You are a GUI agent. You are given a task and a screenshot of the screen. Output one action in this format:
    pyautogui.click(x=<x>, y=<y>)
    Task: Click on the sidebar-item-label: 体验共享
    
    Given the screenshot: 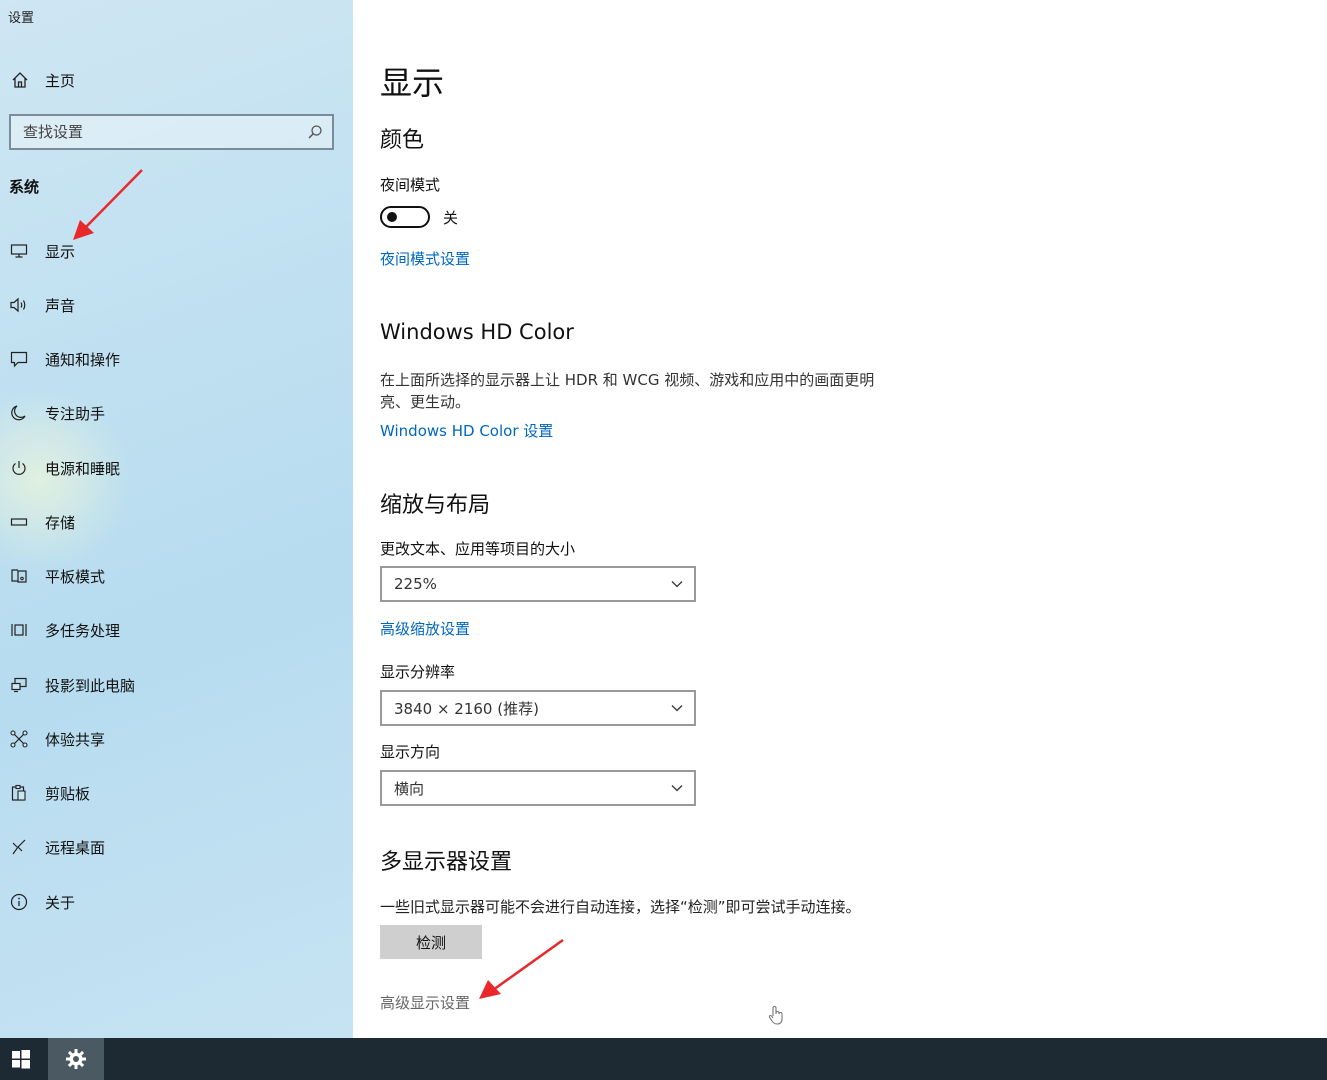 What is the action you would take?
    pyautogui.click(x=75, y=739)
    